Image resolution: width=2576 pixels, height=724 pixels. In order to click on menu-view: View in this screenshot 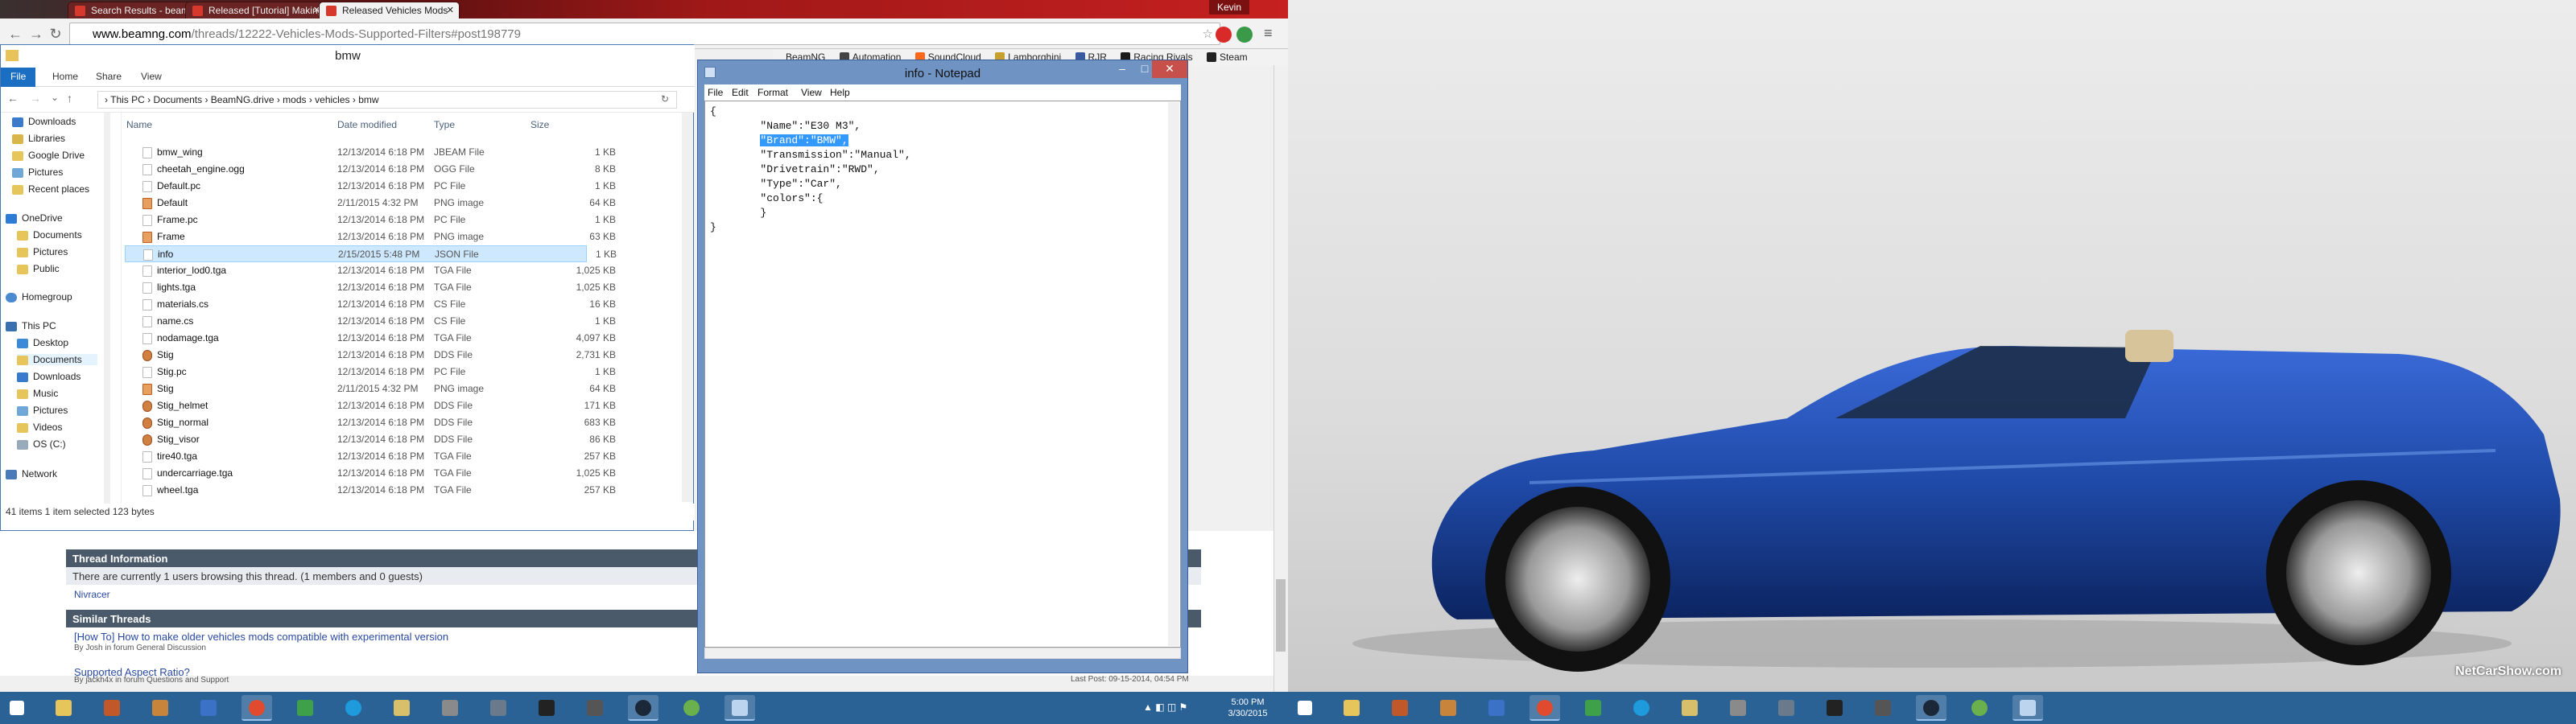, I will do `click(811, 92)`.